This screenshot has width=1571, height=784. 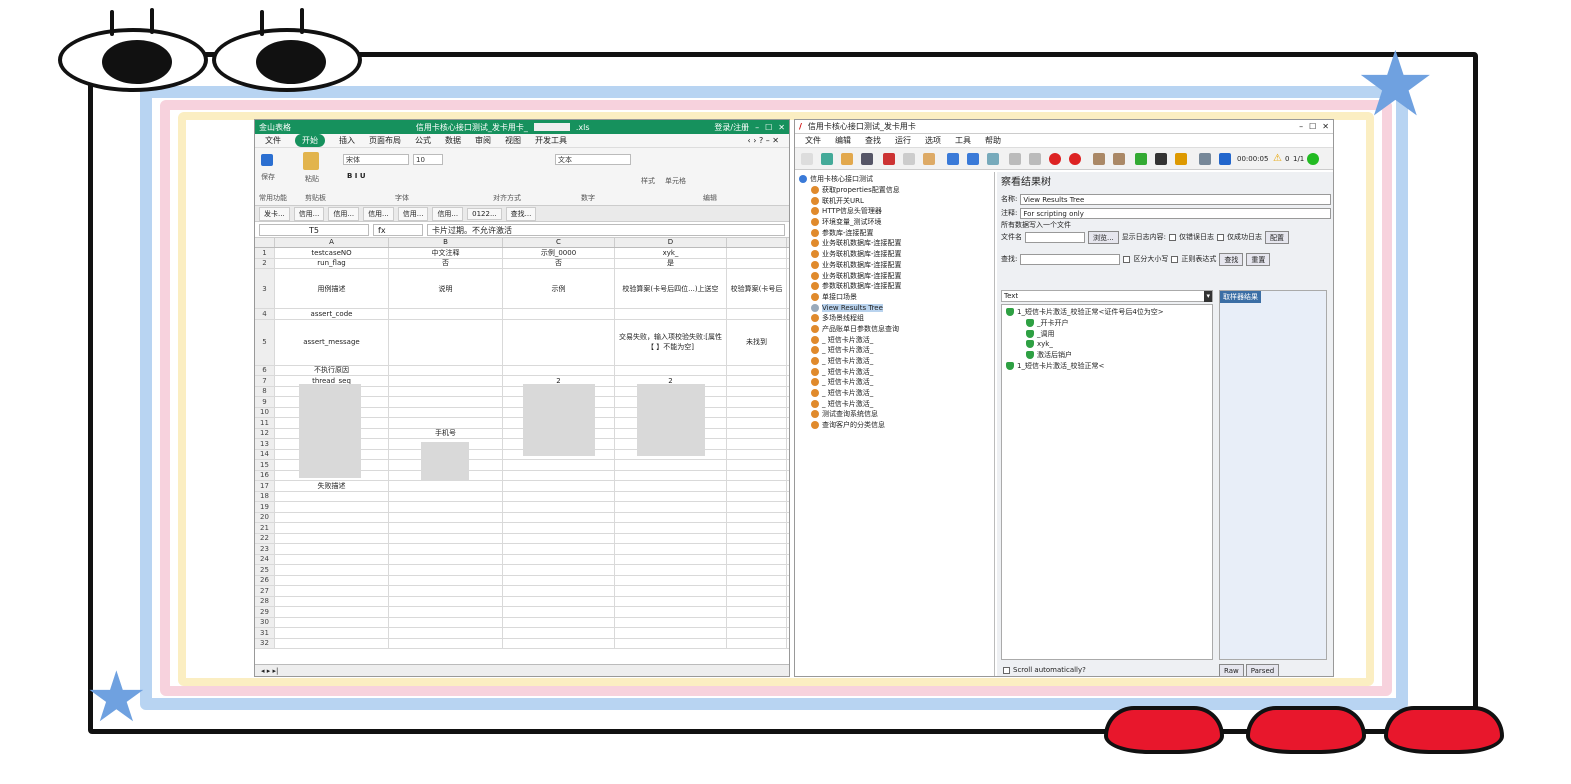 I want to click on row-number: 3, so click(x=265, y=288).